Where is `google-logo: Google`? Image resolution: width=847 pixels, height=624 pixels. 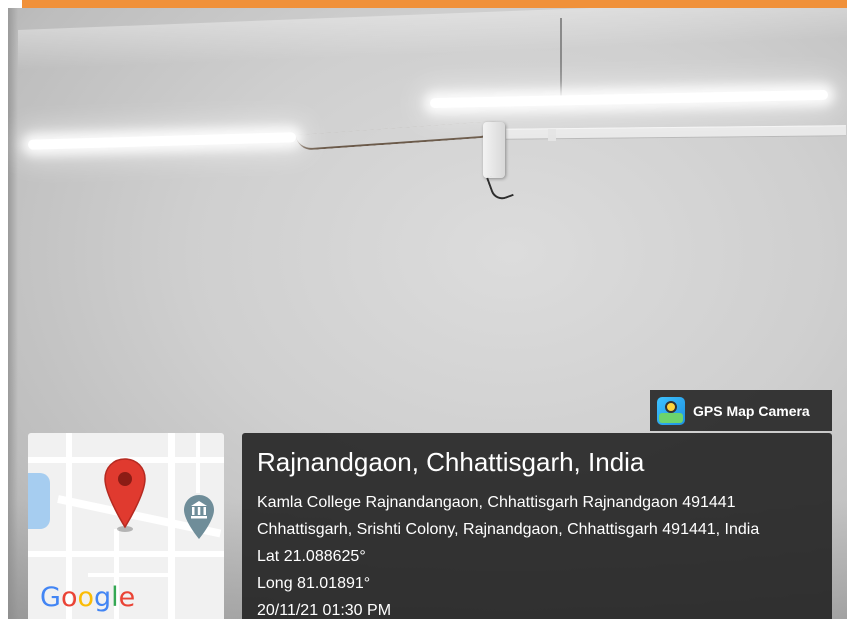 google-logo: Google is located at coordinates (87, 598).